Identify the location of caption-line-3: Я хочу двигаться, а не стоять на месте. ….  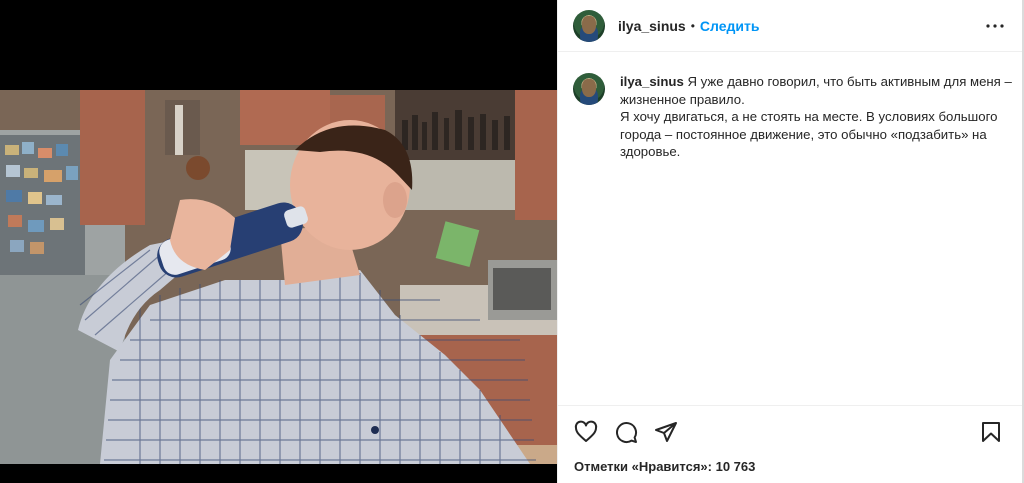
(809, 116).